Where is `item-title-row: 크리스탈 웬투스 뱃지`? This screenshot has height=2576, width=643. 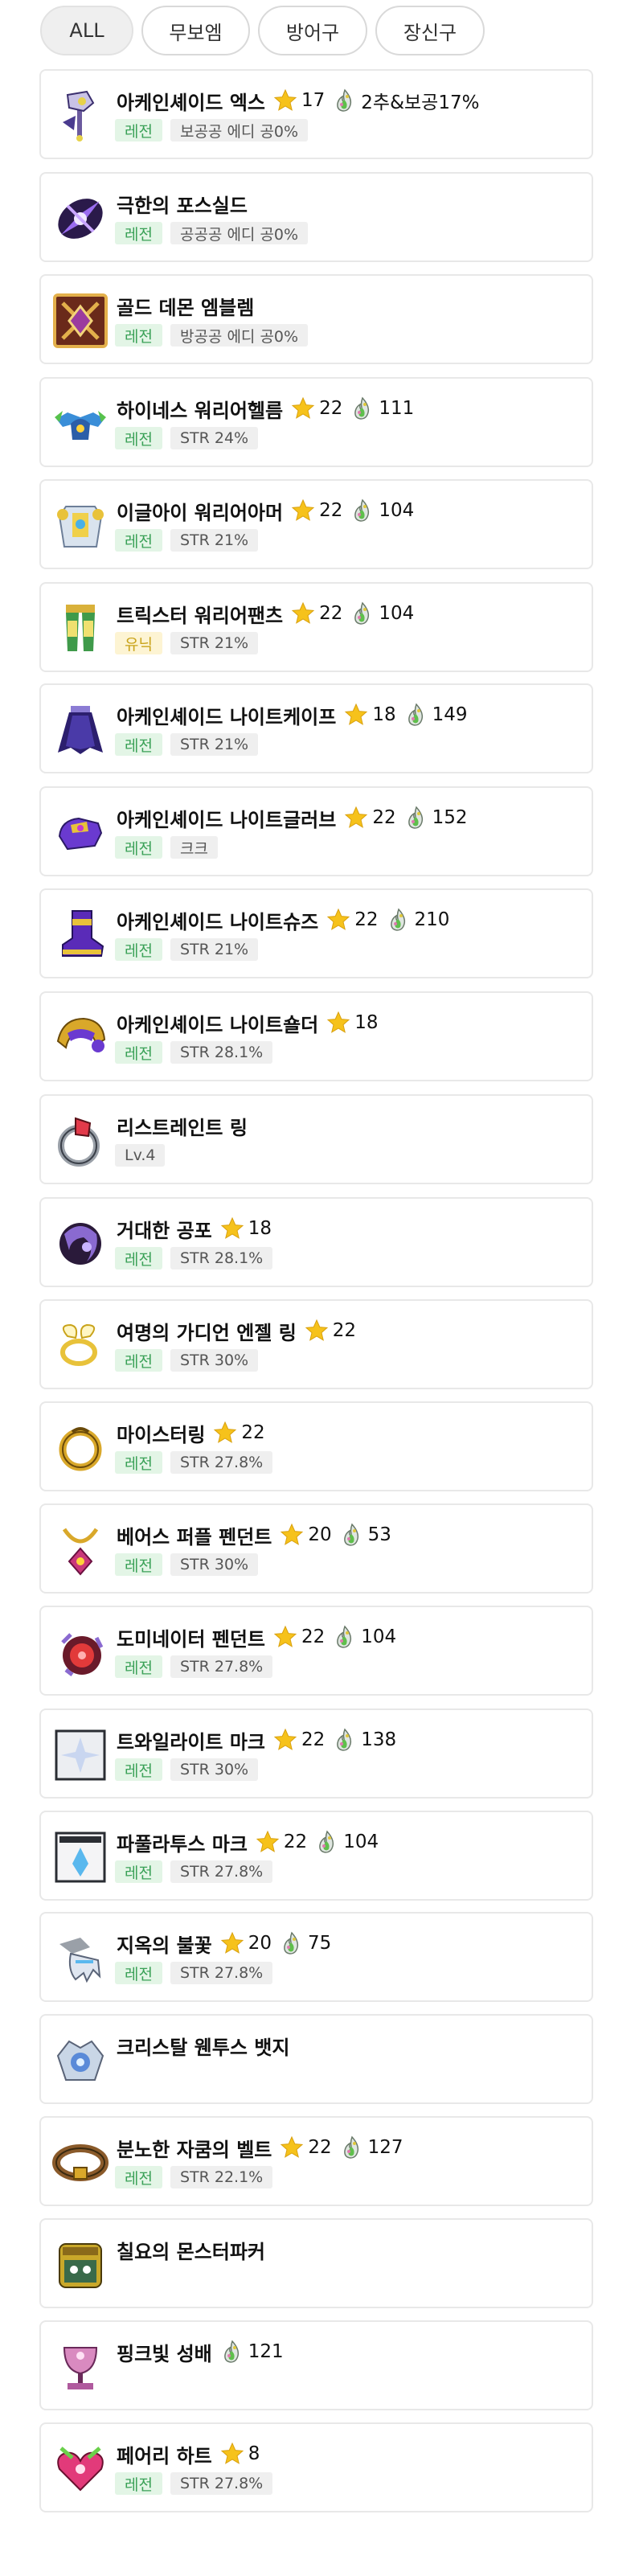
item-title-row: 크리스탈 웬투스 뱃지 is located at coordinates (203, 2045).